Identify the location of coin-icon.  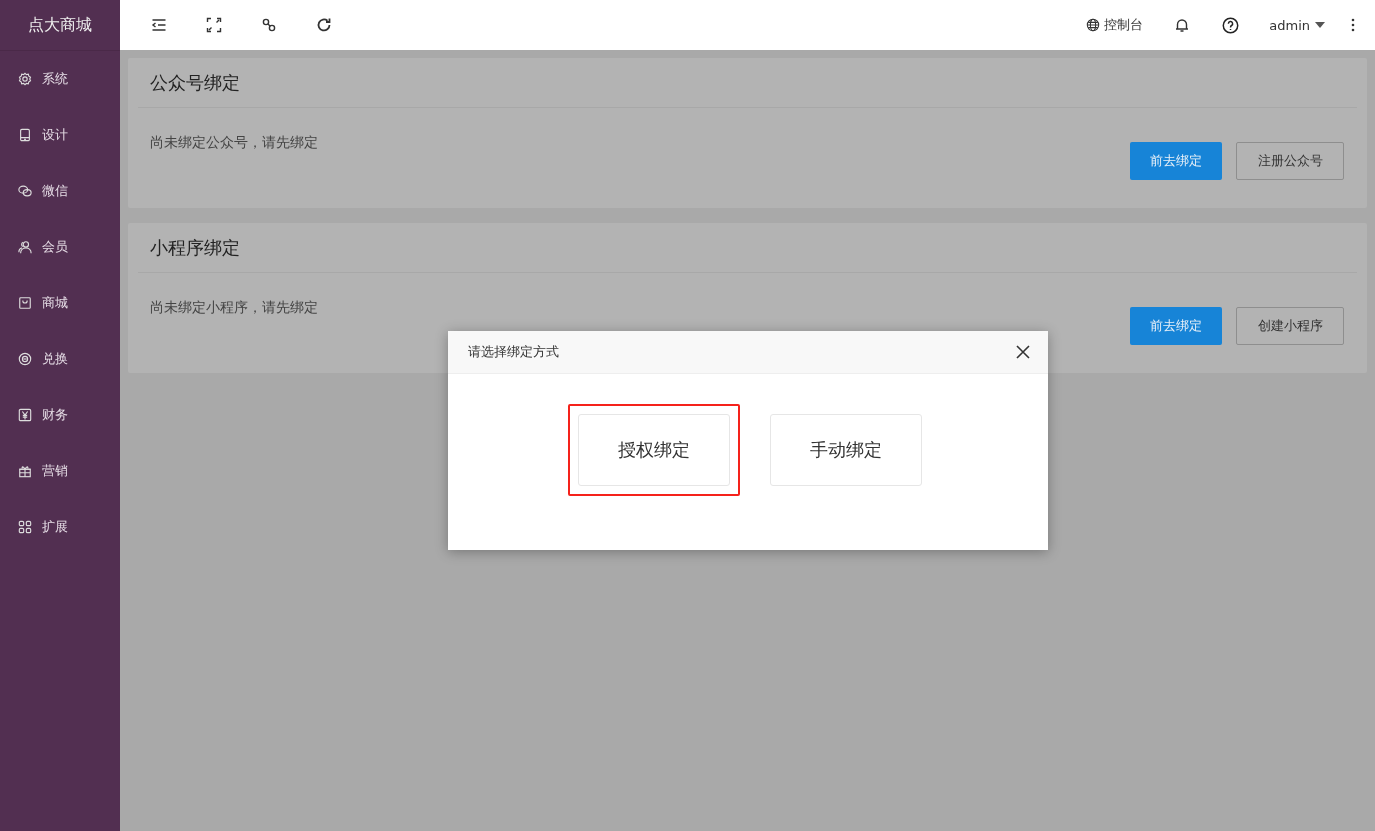
(25, 359).